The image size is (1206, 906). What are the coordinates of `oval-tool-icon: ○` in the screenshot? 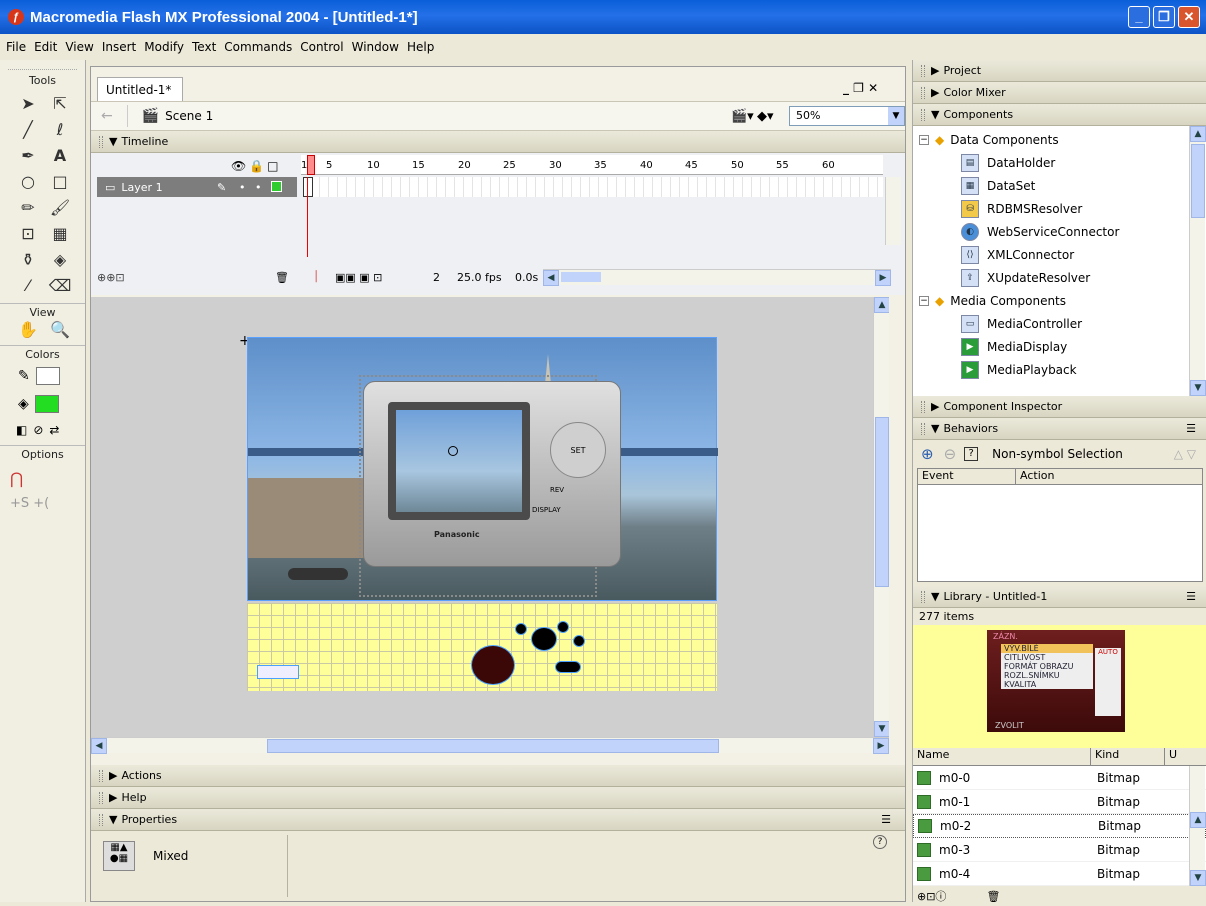 It's located at (28, 182).